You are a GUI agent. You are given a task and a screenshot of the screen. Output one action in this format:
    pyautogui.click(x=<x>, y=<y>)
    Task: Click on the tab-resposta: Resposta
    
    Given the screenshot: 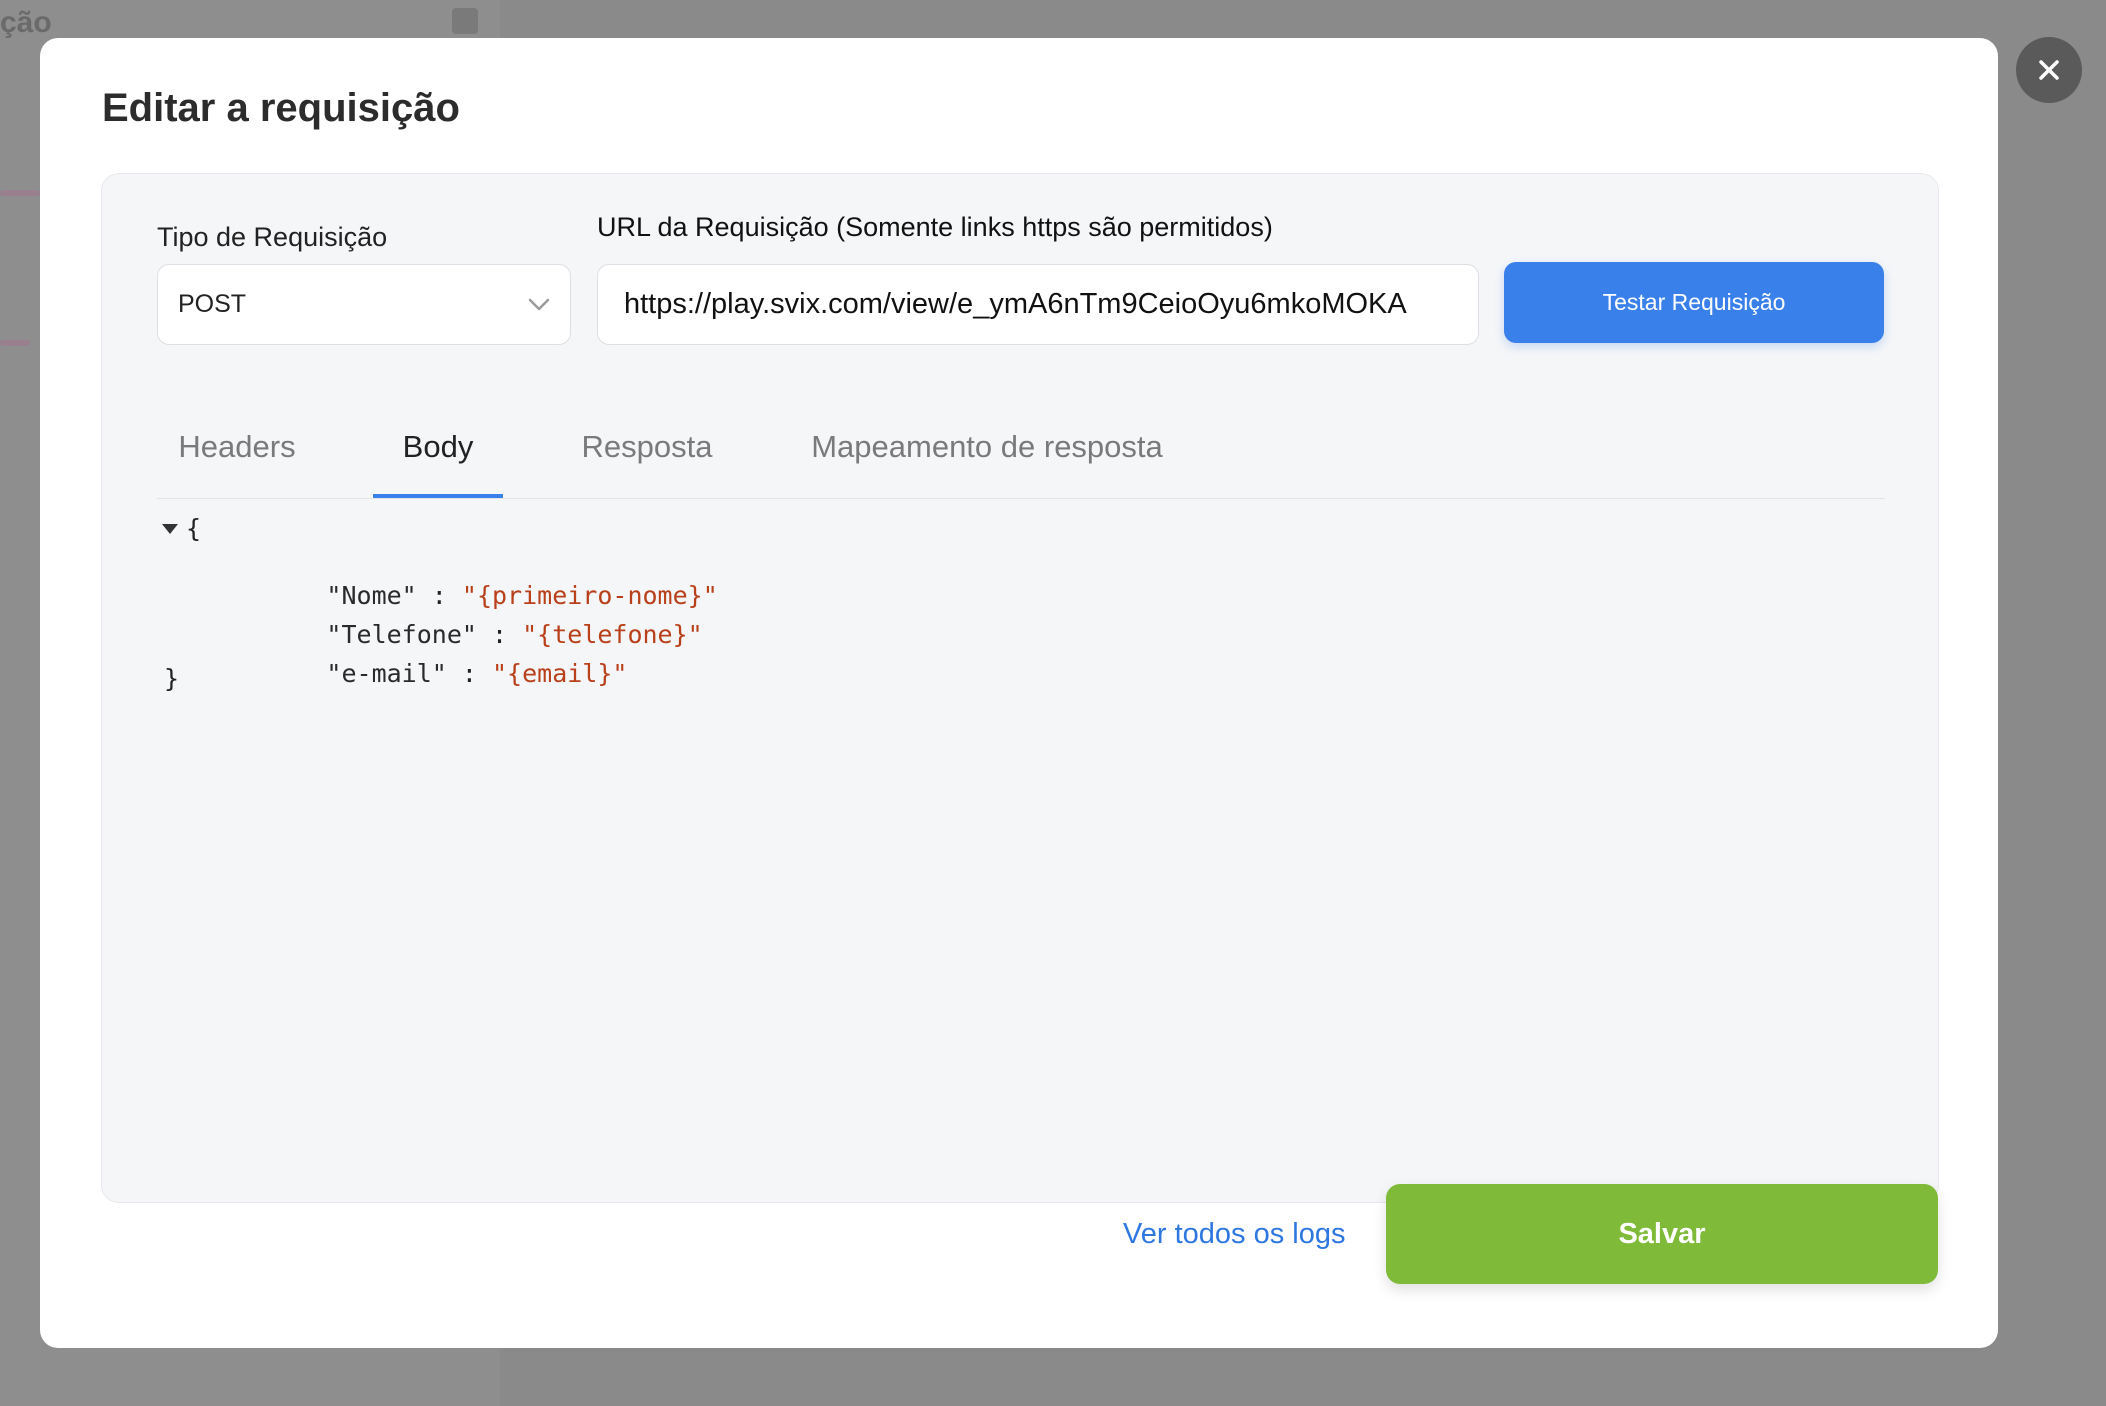 What is the action you would take?
    pyautogui.click(x=647, y=464)
    